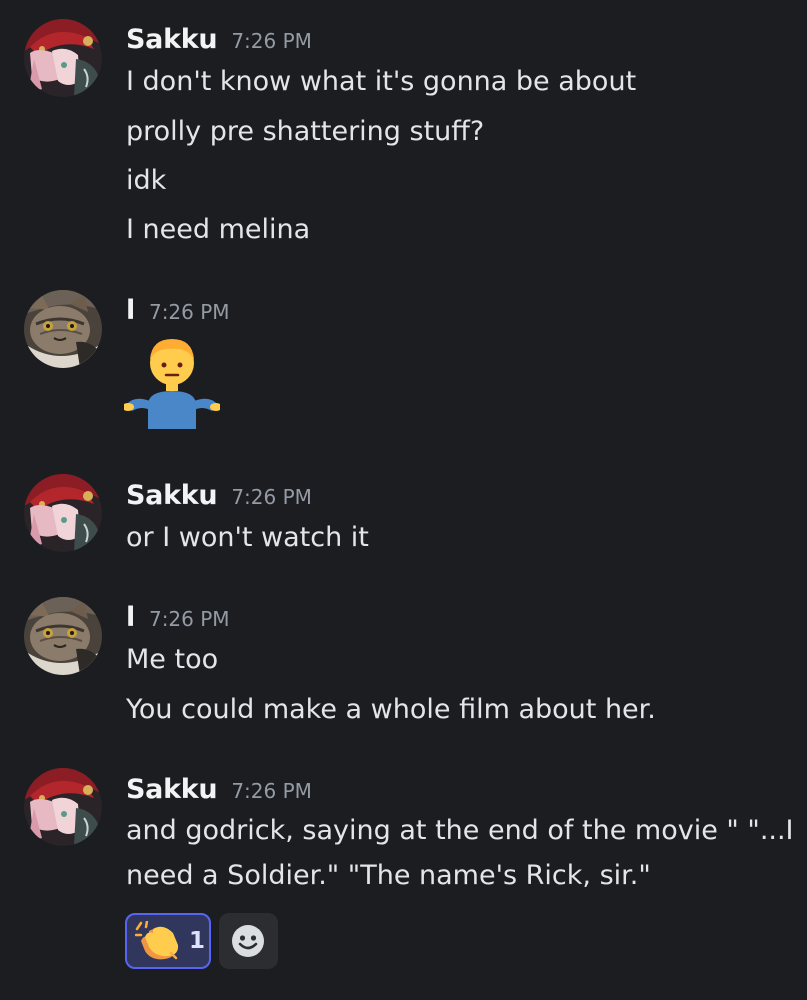 This screenshot has height=1000, width=807. I want to click on reaction-clapping-hands: 1, so click(168, 941).